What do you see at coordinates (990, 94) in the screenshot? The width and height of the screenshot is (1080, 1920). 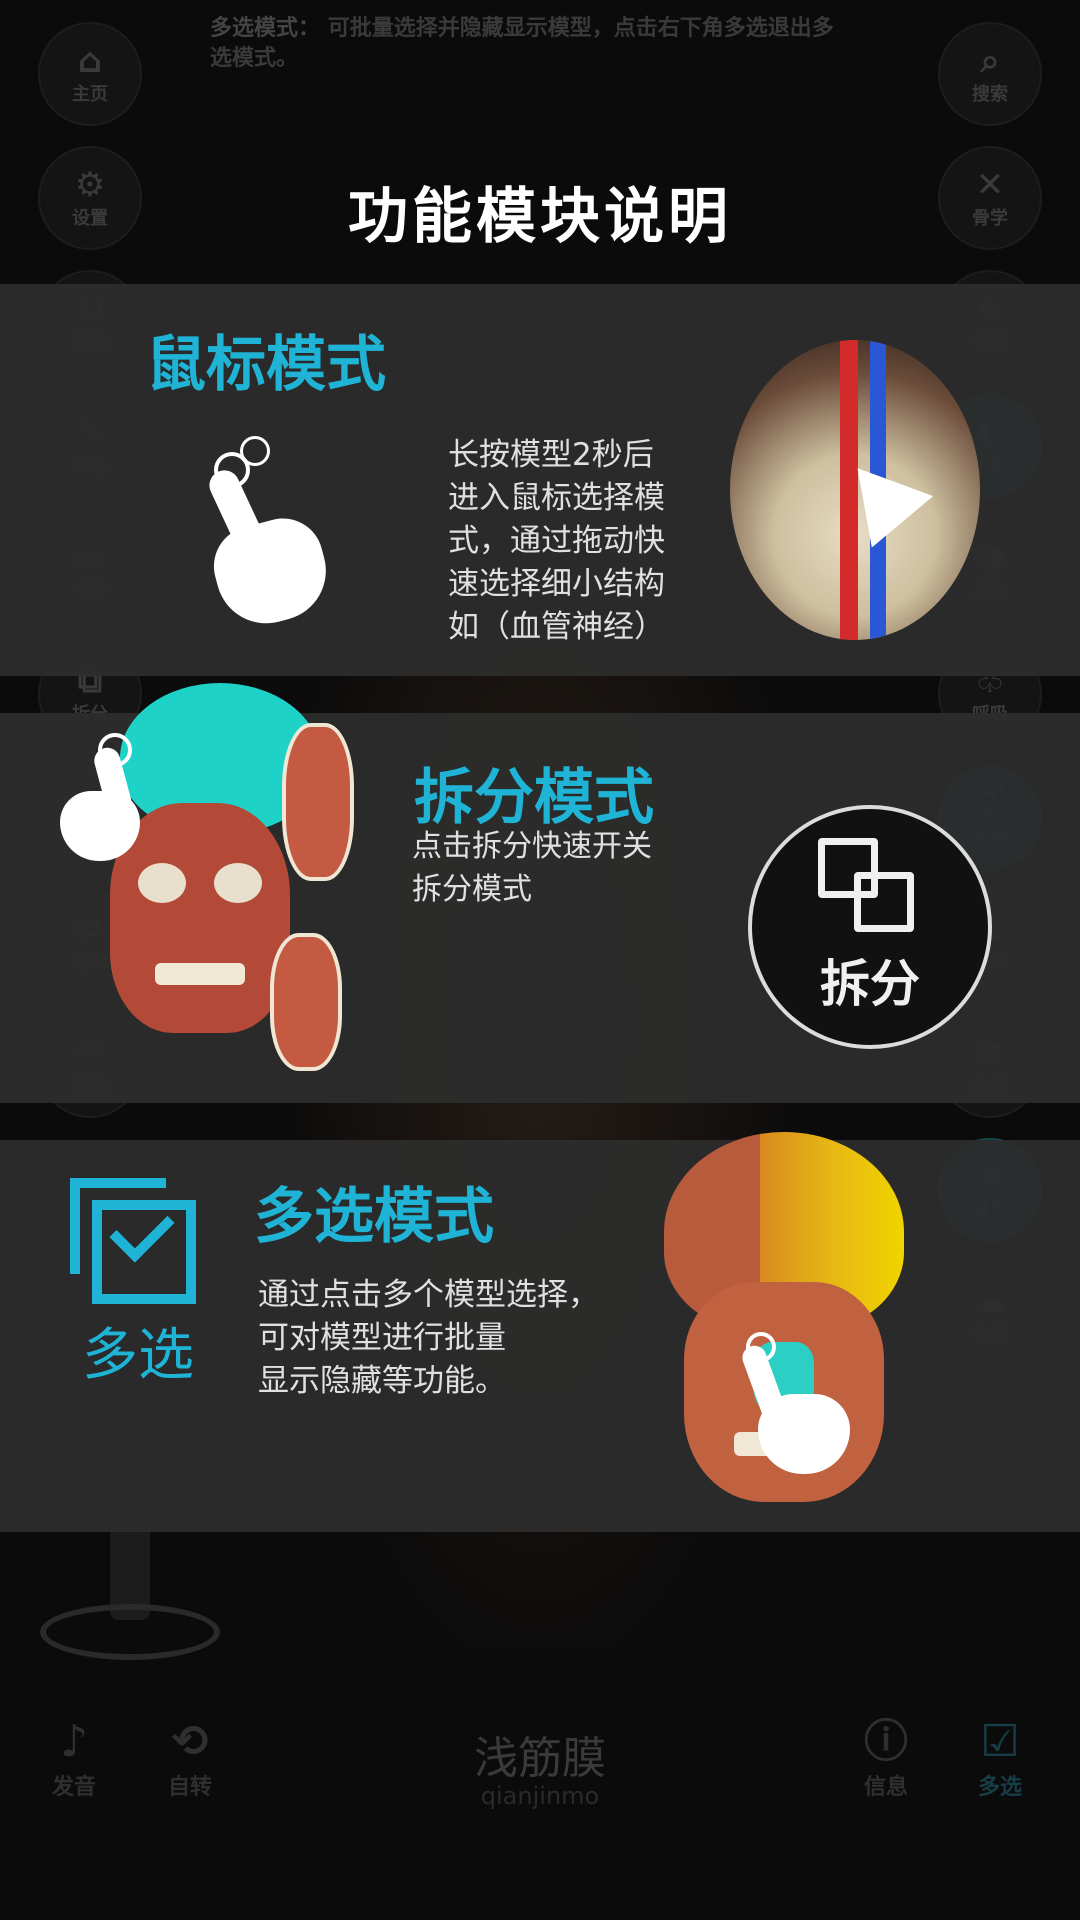 I see `search-label: 搜索` at bounding box center [990, 94].